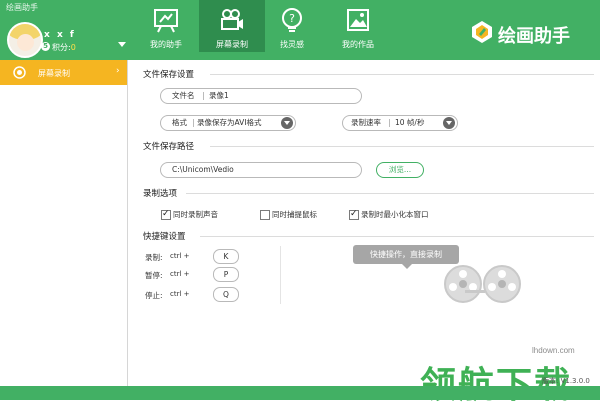  I want to click on lightbulb-question-icon: ?, so click(292, 20).